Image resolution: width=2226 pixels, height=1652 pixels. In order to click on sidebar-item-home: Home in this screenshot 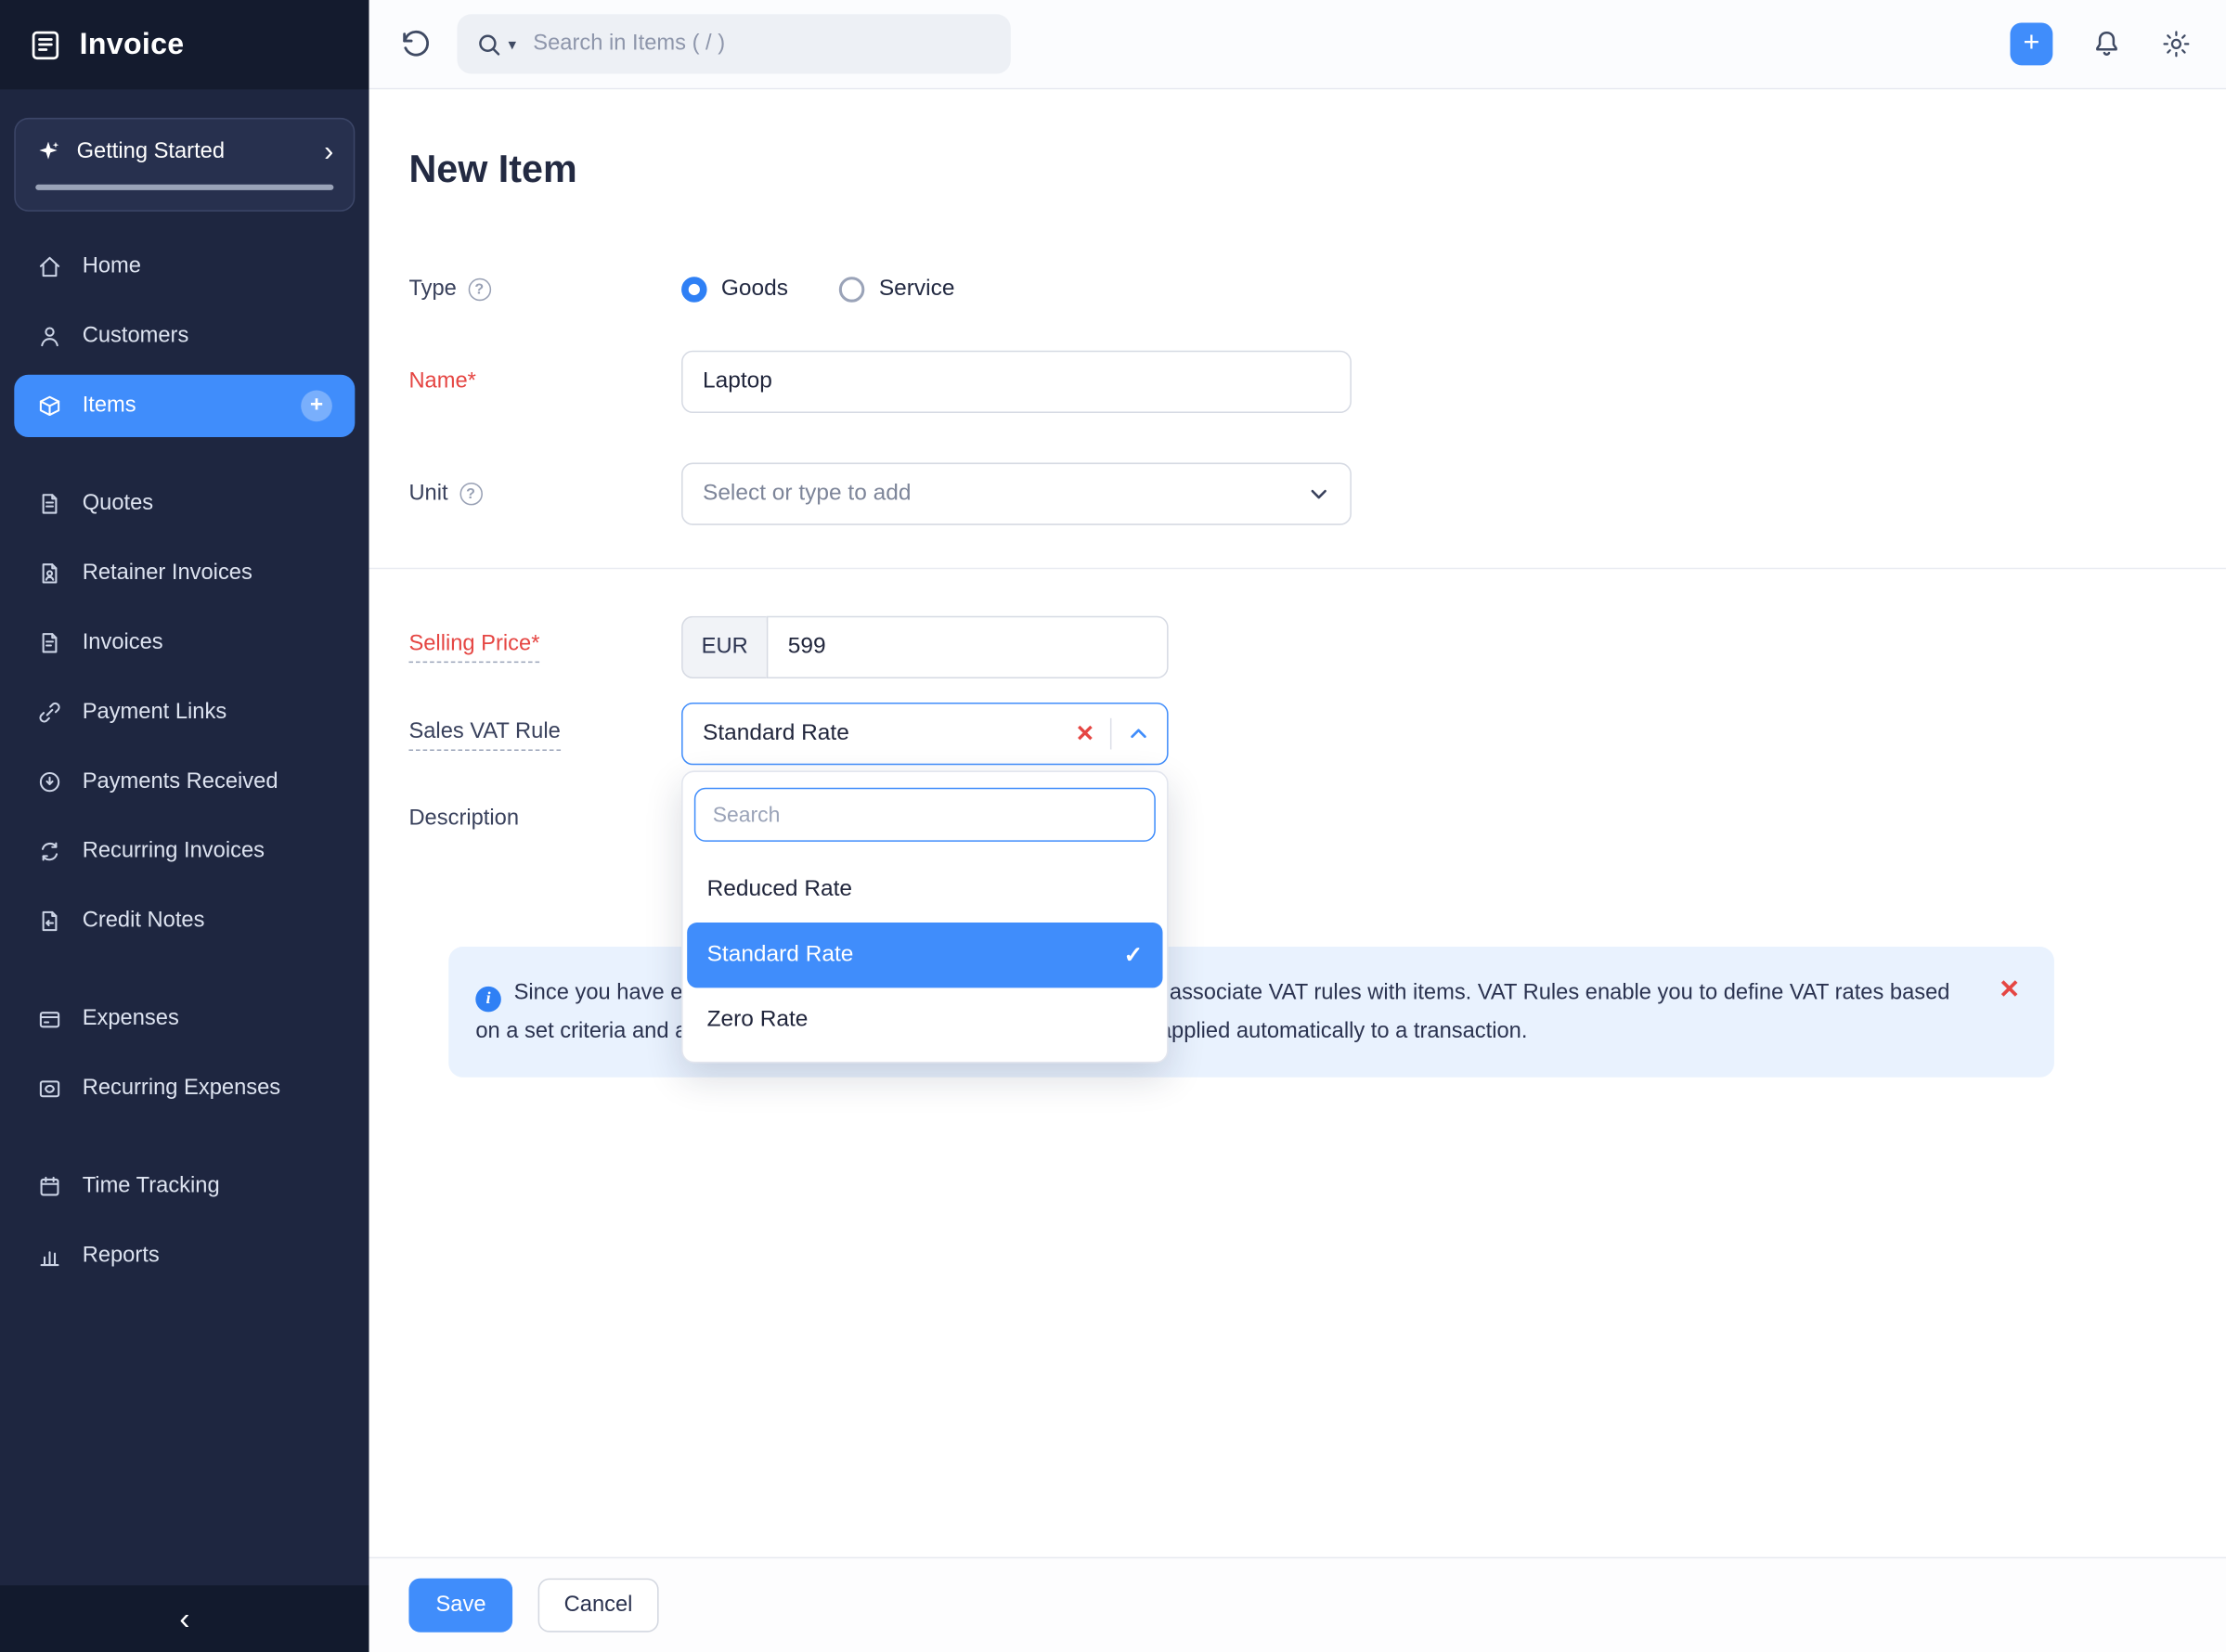, I will do `click(184, 267)`.